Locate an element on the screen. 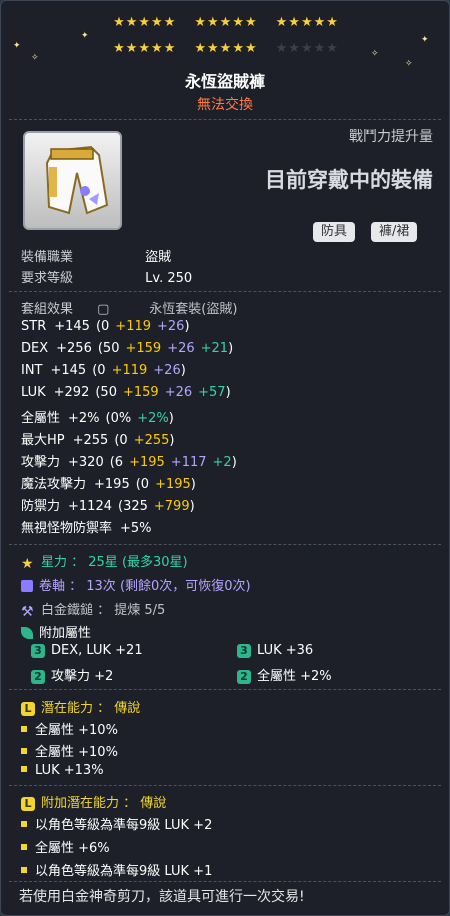 This screenshot has height=916, width=450. bonus-potential-title-row: L 附加潛在能力 ： 傳說 is located at coordinates (93, 801).